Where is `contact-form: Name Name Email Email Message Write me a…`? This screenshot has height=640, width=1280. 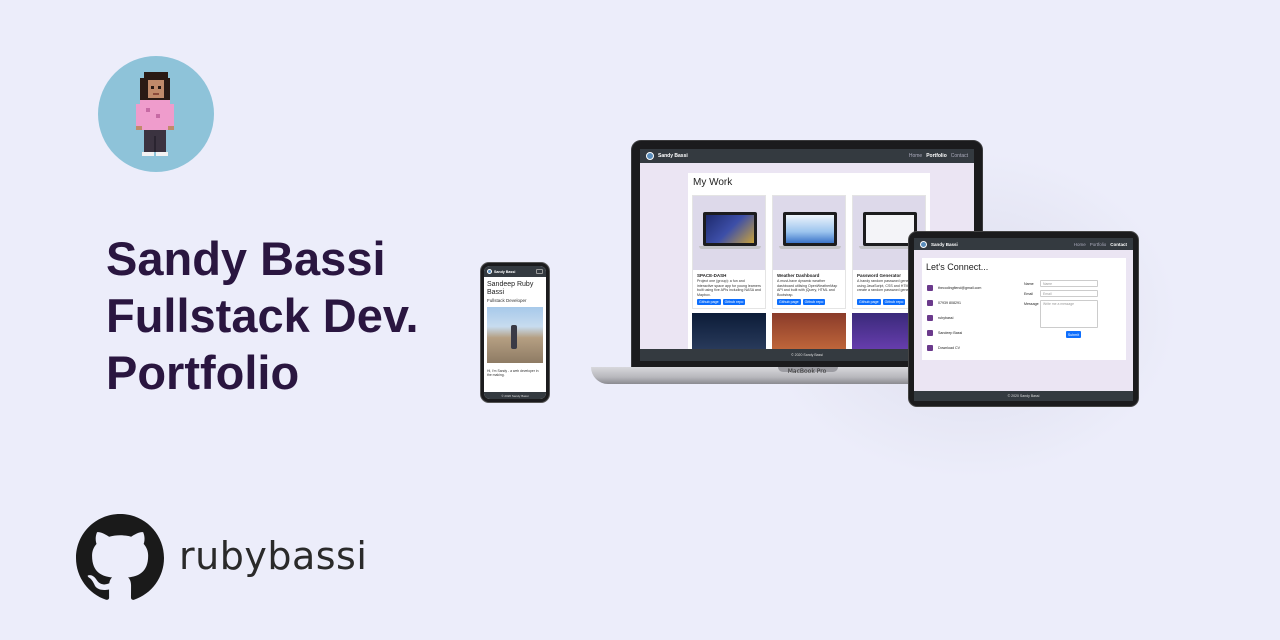 contact-form: Name Name Email Email Message Write me a… is located at coordinates (1073, 309).